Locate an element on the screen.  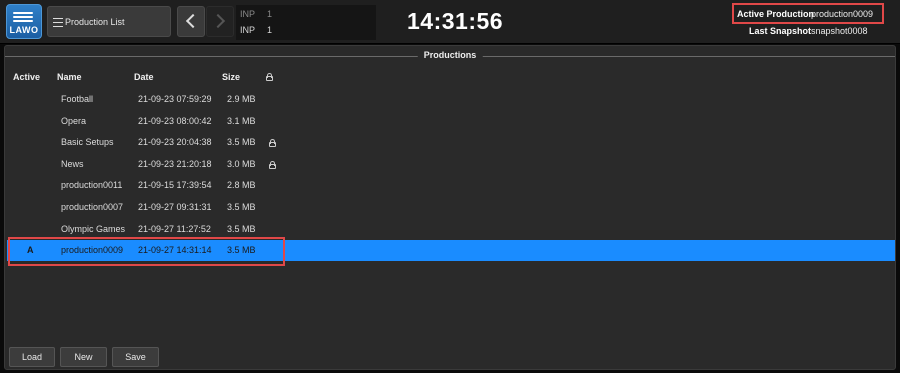
panel-title: Productions is located at coordinates (450, 55).